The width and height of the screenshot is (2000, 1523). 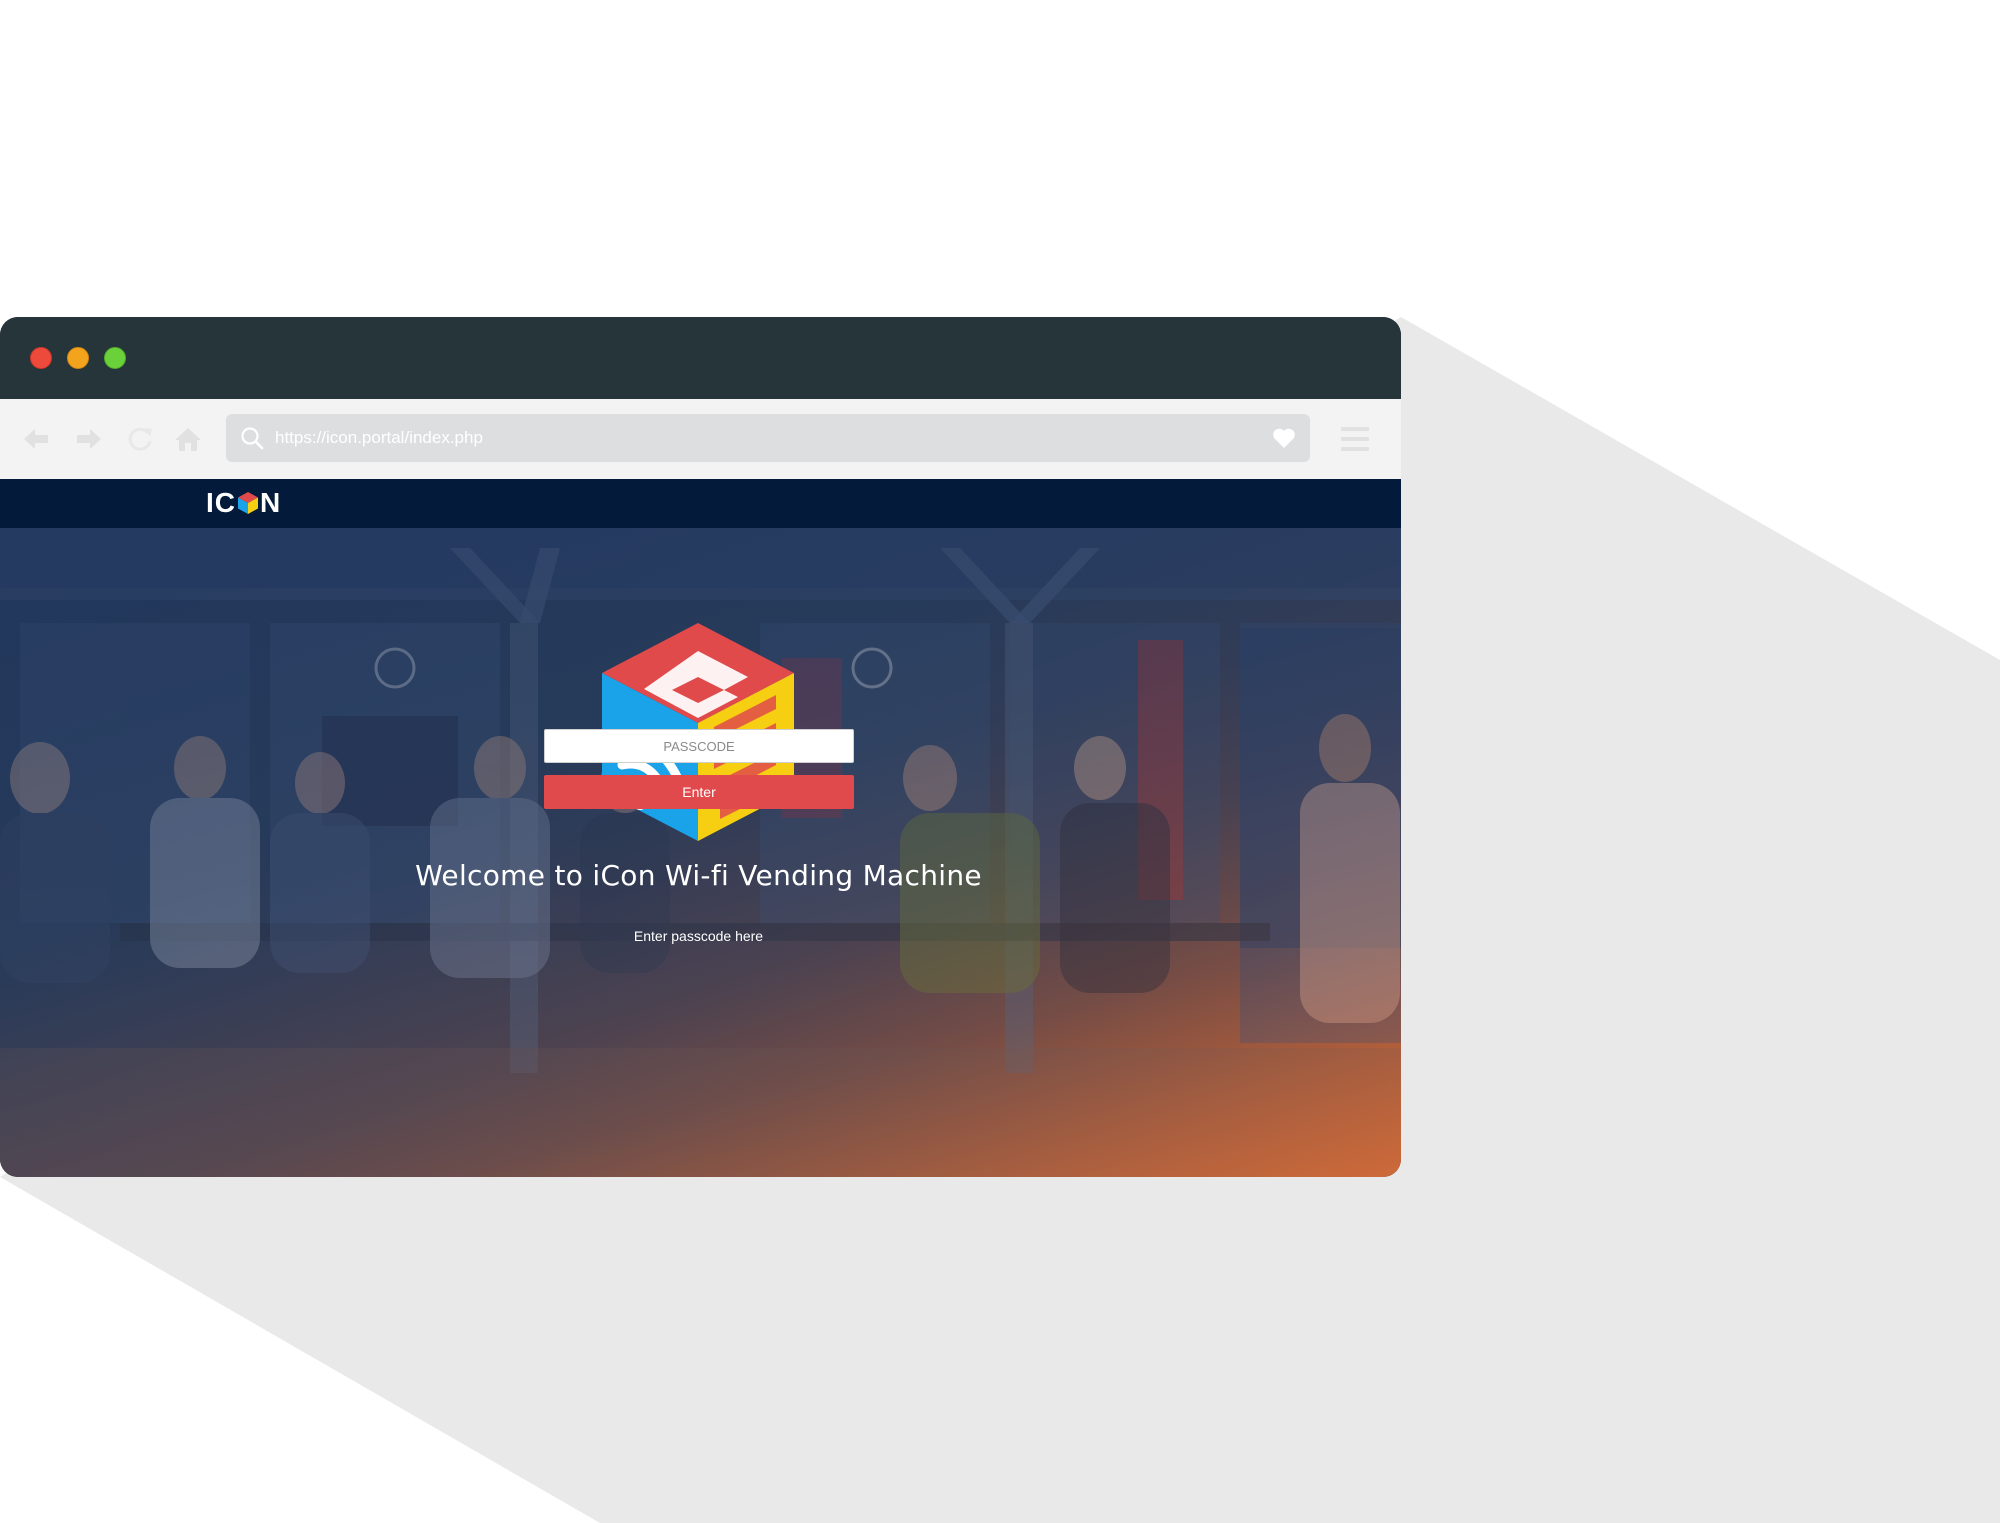 I want to click on enter-button: Enter, so click(x=699, y=792).